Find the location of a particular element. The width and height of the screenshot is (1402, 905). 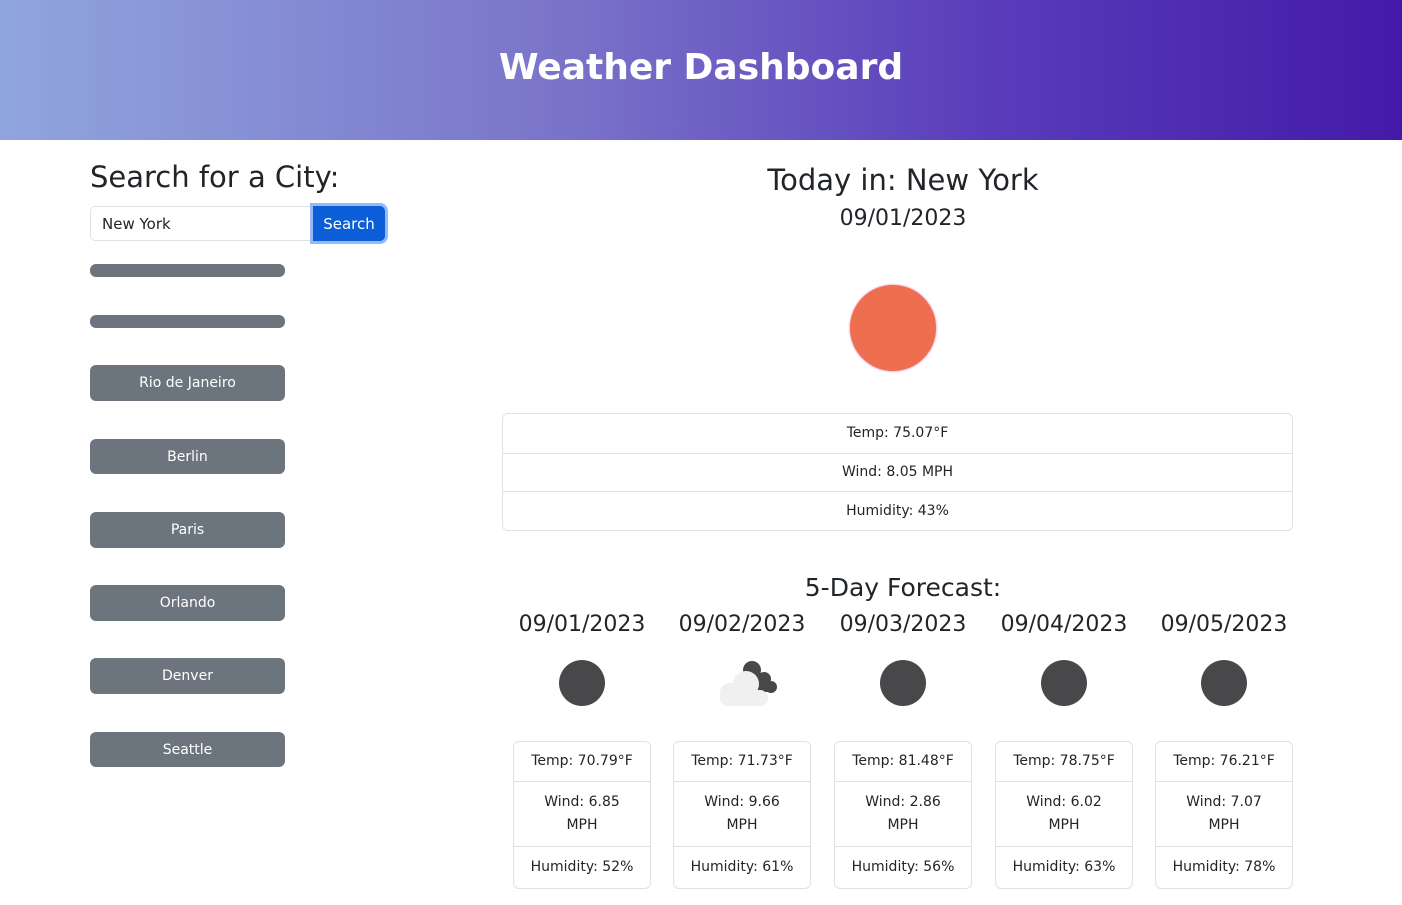

cloud-night-icon is located at coordinates (748, 683).